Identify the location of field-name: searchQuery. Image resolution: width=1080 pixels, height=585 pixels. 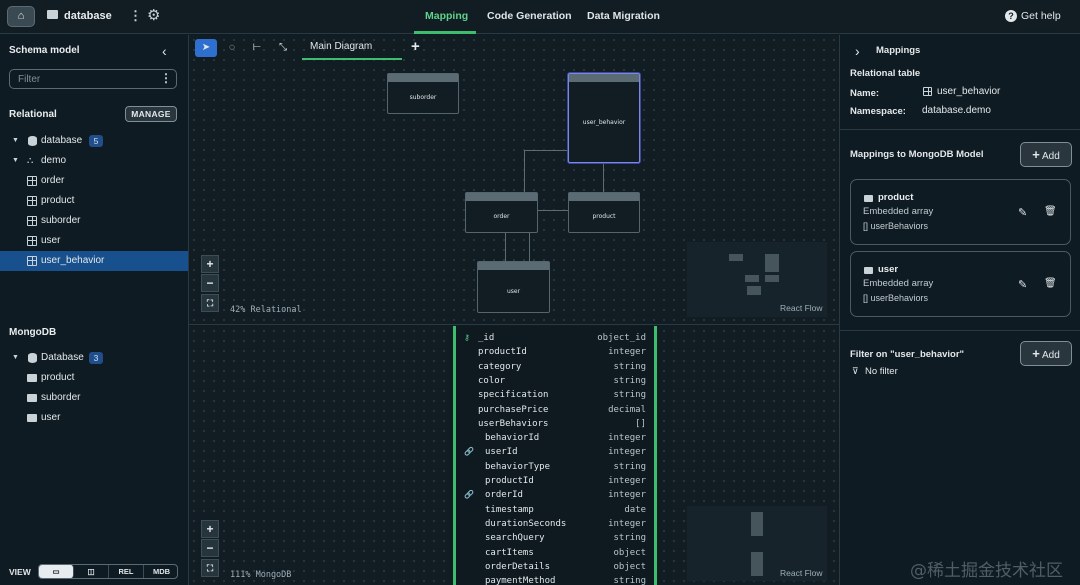
(515, 538).